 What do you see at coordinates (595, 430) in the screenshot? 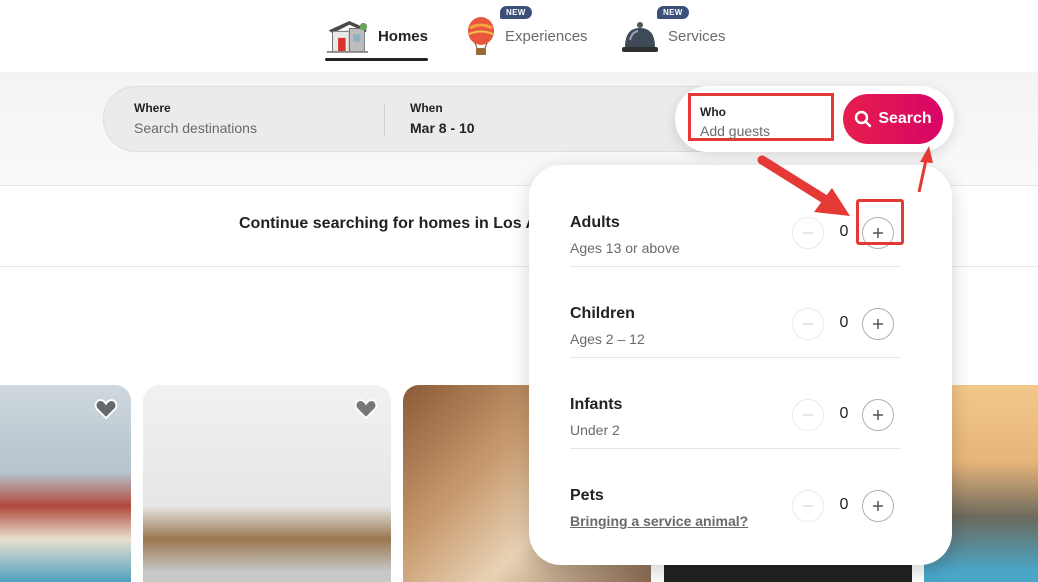
I see `guest-subtitle: Under 2` at bounding box center [595, 430].